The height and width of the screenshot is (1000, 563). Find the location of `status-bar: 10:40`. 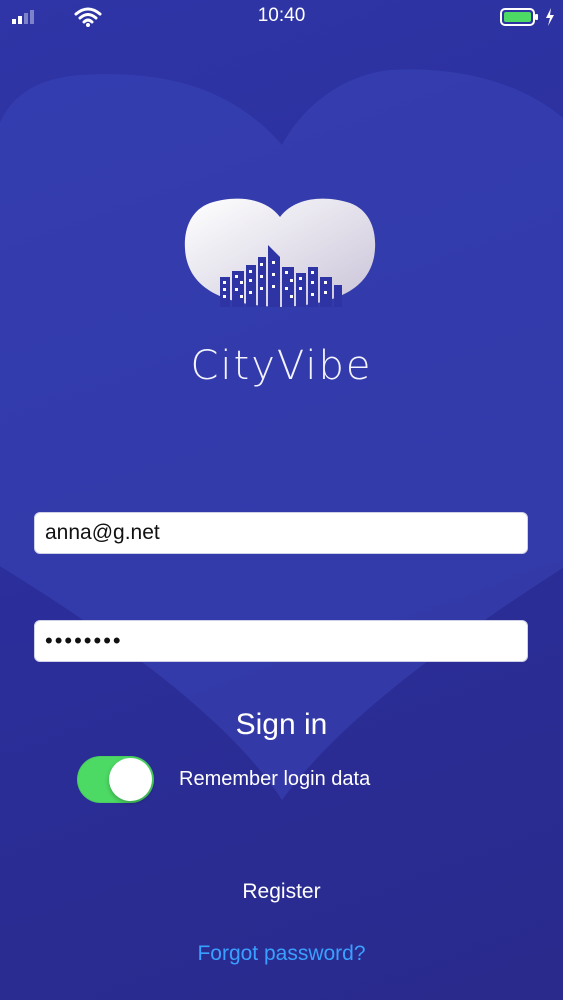

status-bar: 10:40 is located at coordinates (281, 17).